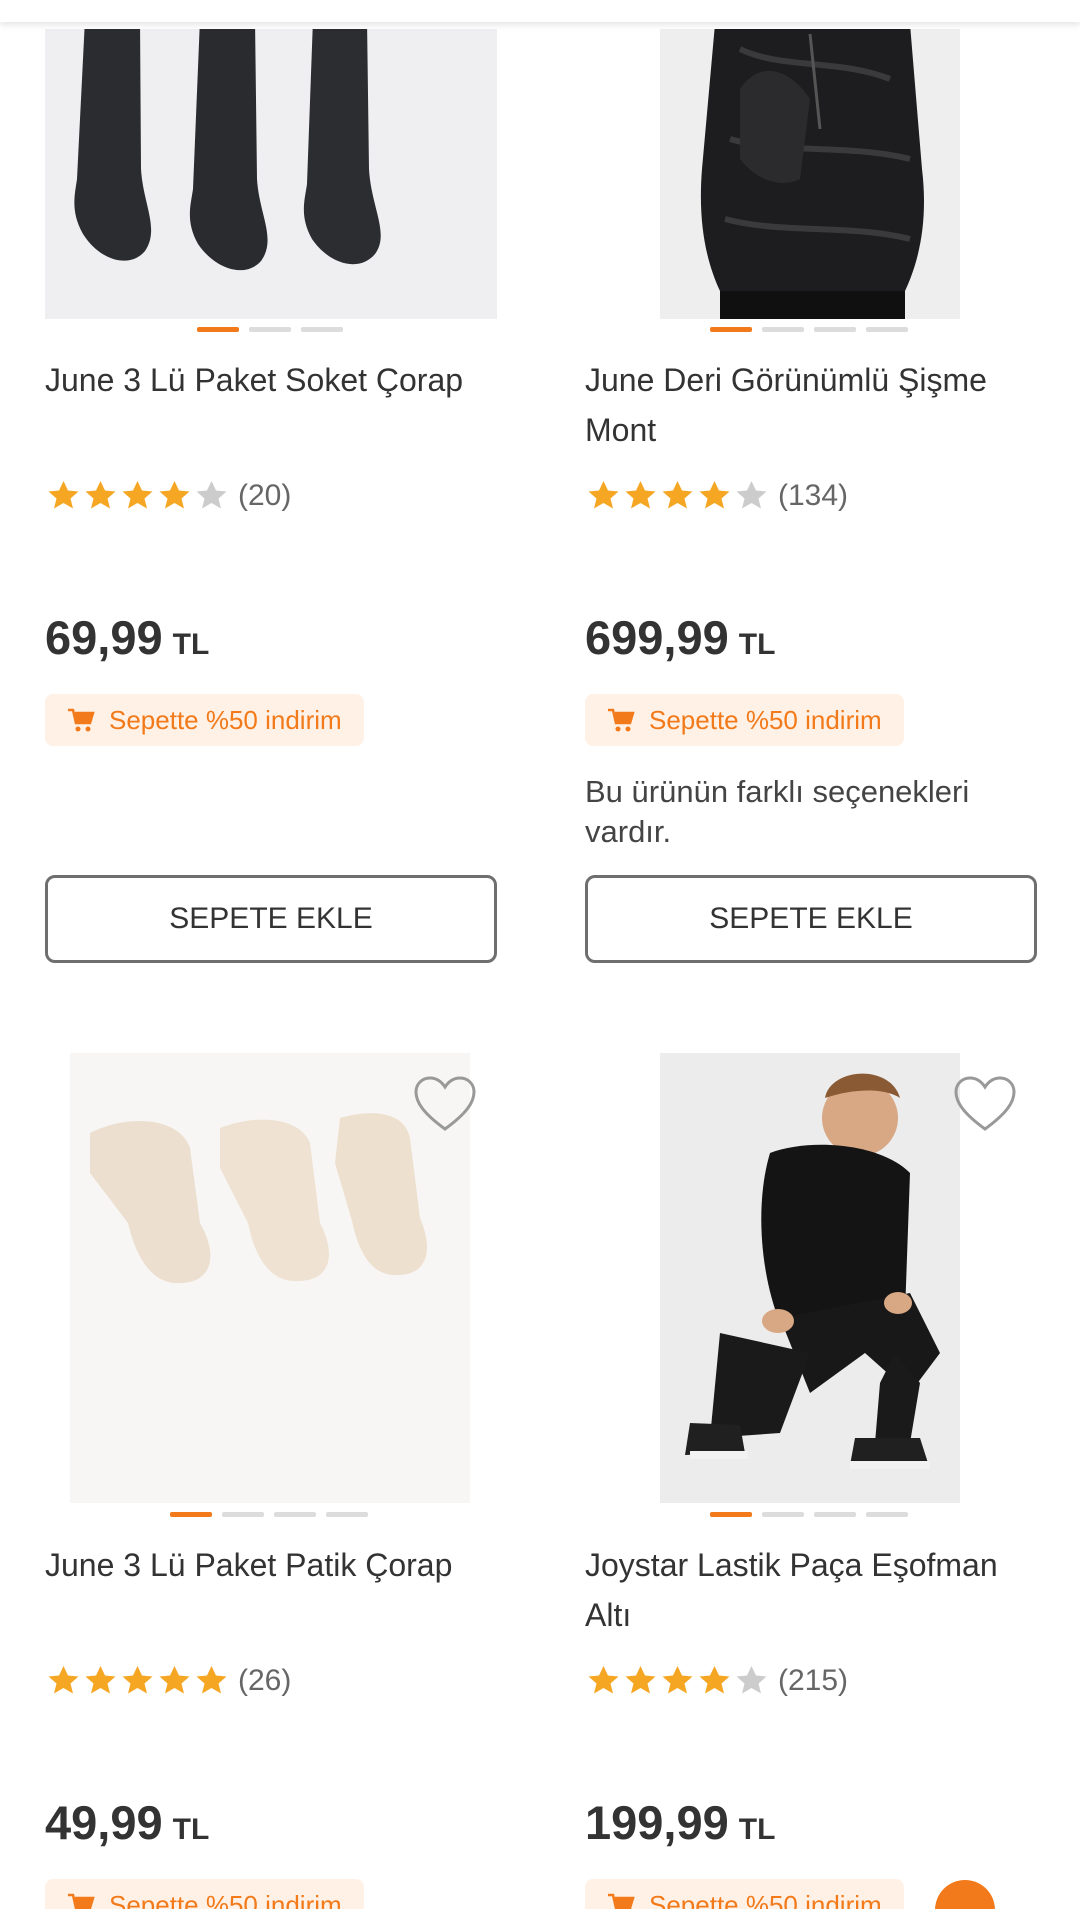 Image resolution: width=1080 pixels, height=1909 pixels. What do you see at coordinates (811, 405) in the screenshot?
I see `product-name: June Deri Görünümlü Şişme Mont` at bounding box center [811, 405].